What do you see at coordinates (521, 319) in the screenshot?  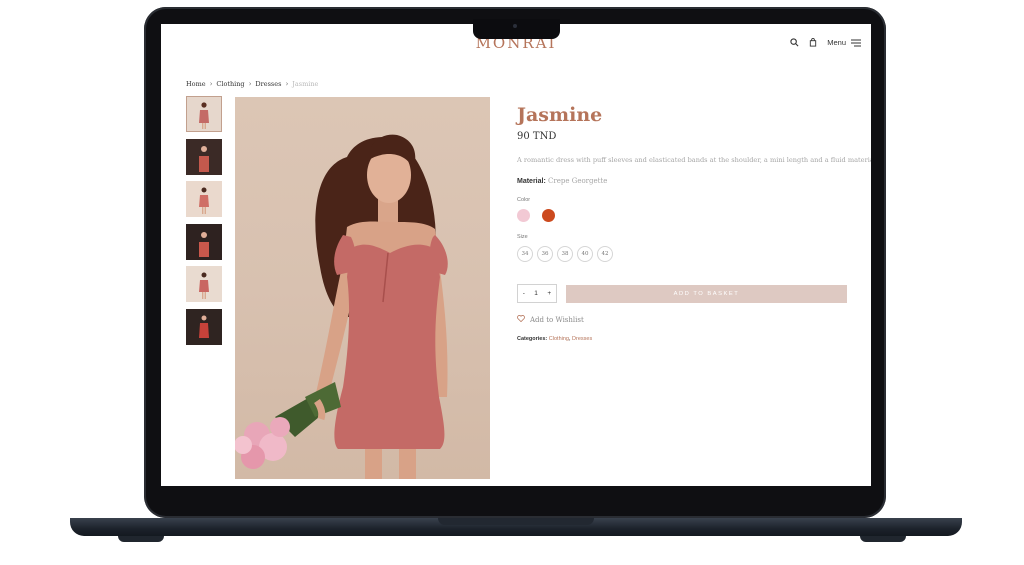 I see `heart-icon` at bounding box center [521, 319].